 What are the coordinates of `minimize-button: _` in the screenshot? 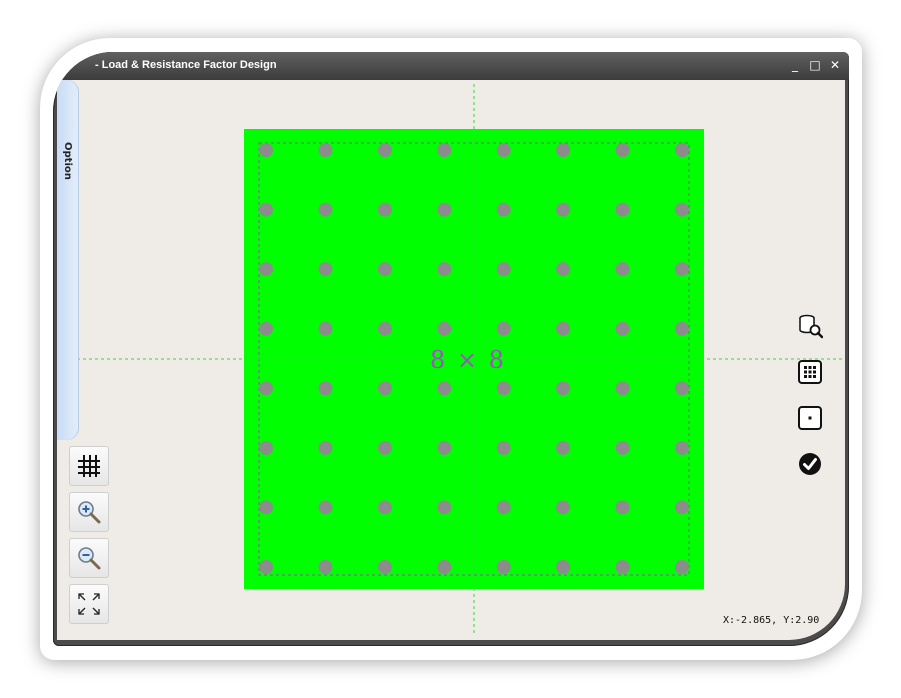 It's located at (795, 65).